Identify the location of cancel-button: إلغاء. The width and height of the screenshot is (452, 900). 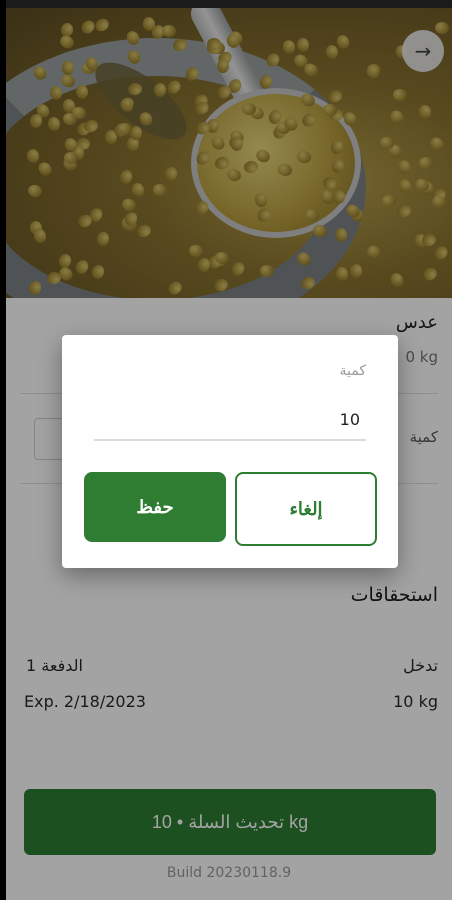
(306, 509).